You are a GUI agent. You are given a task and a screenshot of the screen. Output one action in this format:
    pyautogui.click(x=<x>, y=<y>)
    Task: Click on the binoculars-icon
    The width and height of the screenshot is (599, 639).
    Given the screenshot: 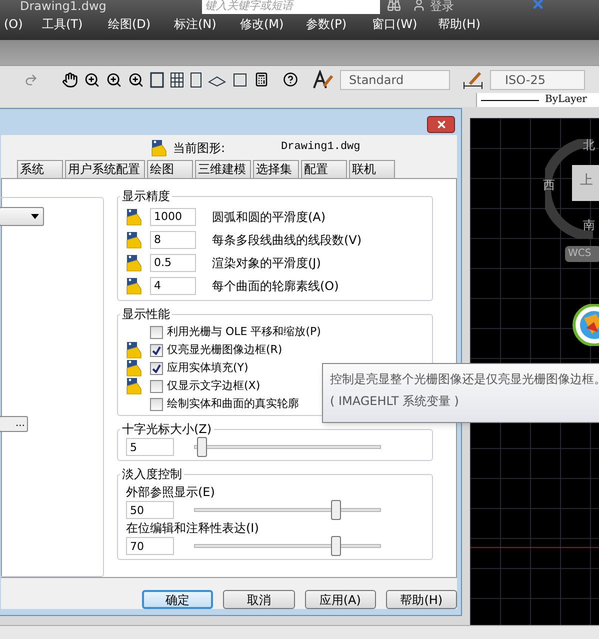 What is the action you would take?
    pyautogui.click(x=394, y=6)
    